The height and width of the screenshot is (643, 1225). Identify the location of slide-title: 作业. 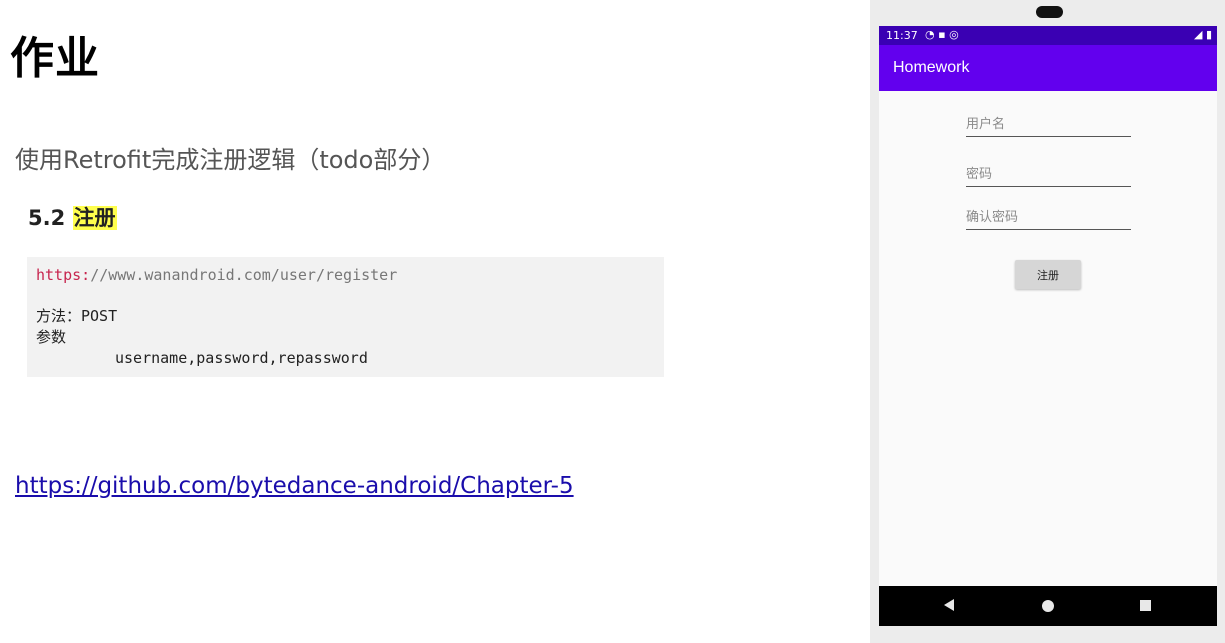
(55, 58).